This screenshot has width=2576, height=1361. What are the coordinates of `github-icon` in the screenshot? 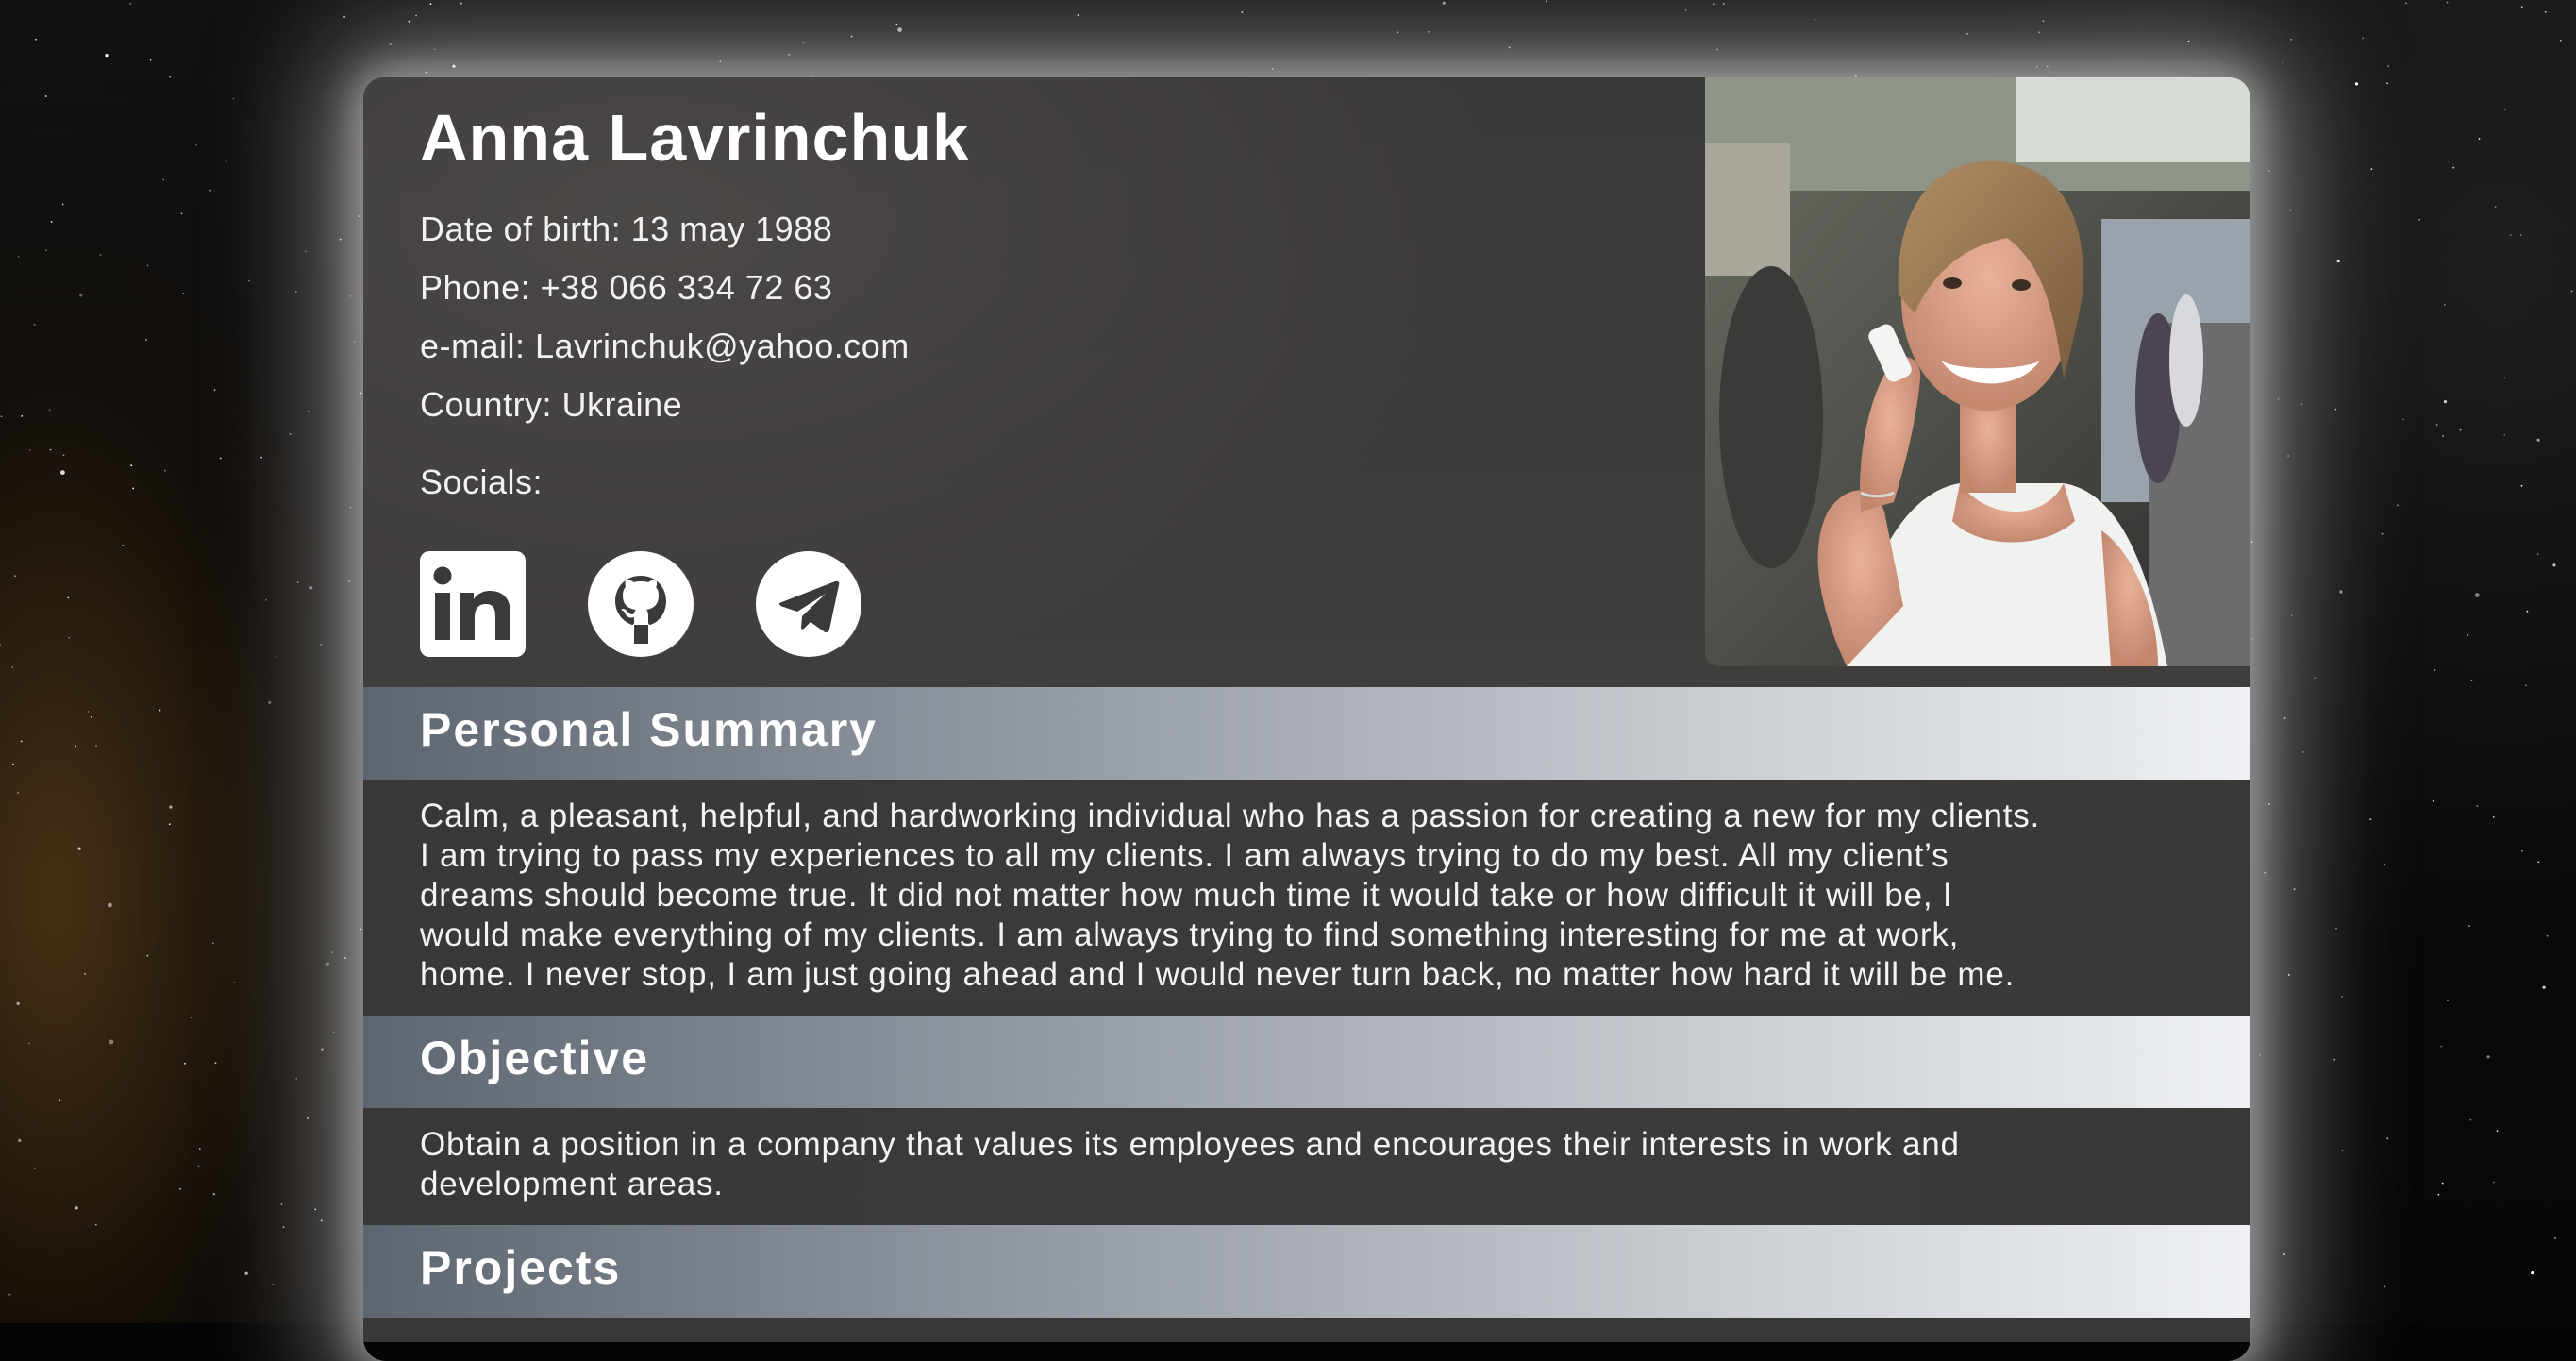 It's located at (641, 604).